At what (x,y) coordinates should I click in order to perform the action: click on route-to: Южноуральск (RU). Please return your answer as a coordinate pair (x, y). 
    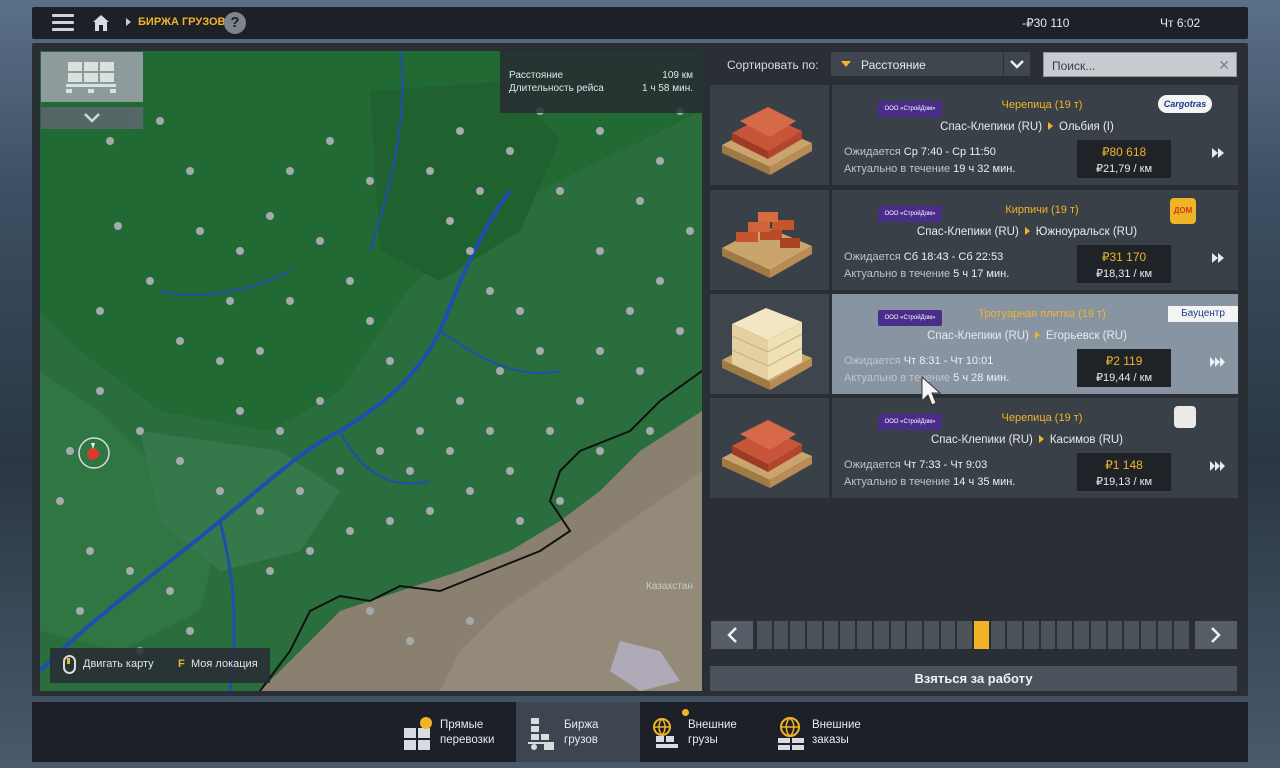
    Looking at the image, I should click on (1086, 232).